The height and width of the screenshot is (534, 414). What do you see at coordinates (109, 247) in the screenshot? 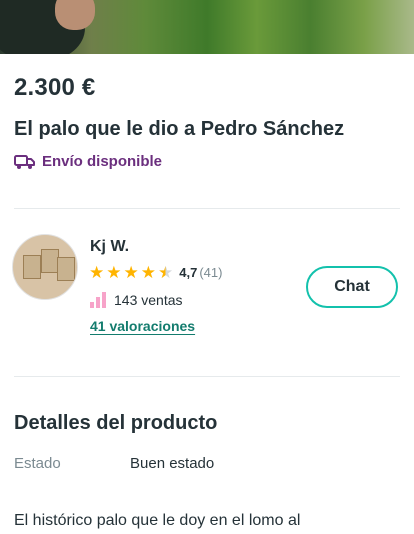
I see `seller-name: Kj W.` at bounding box center [109, 247].